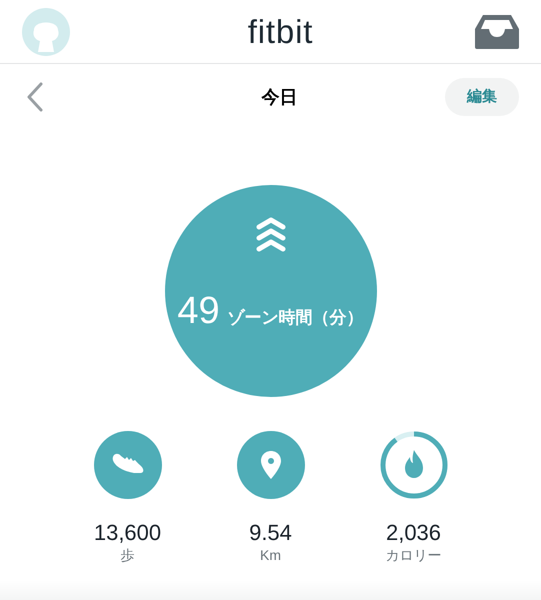 The width and height of the screenshot is (541, 600). Describe the element at coordinates (270, 555) in the screenshot. I see `stat-unit: Km` at that location.